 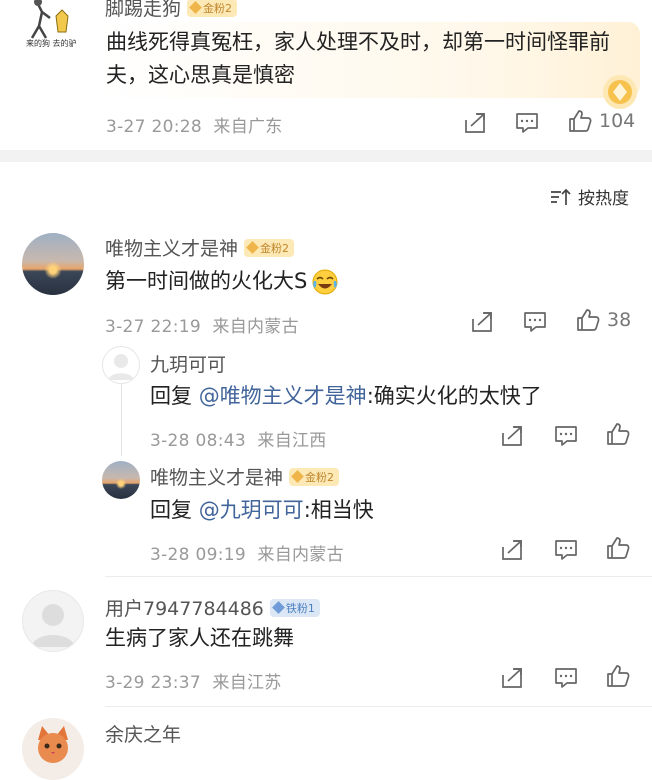 I want to click on like-button: 38, so click(x=603, y=320).